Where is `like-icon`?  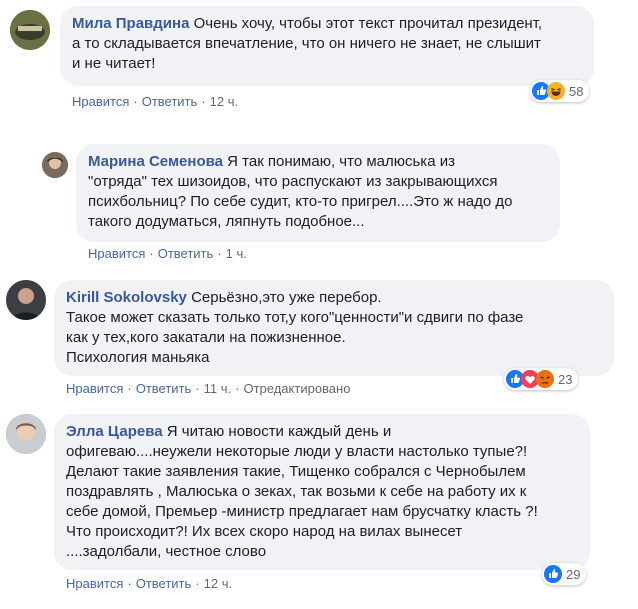 like-icon is located at coordinates (553, 574).